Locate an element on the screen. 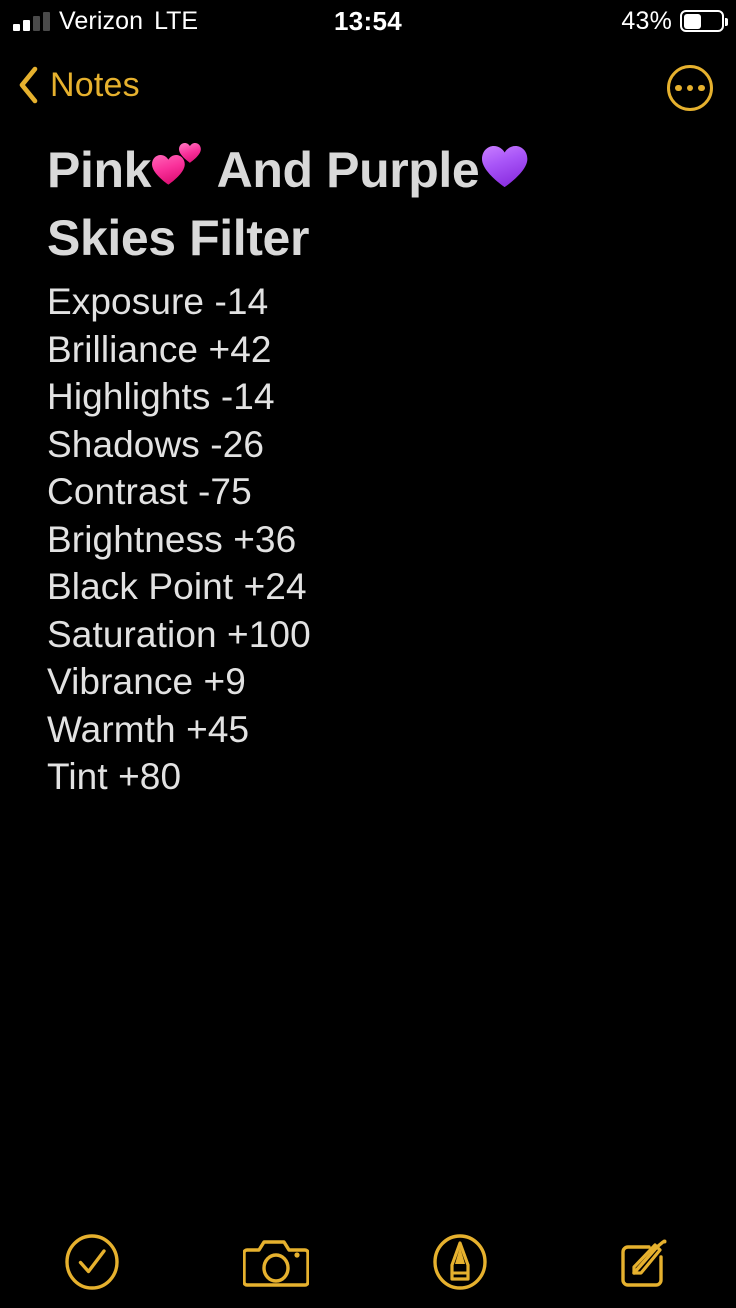 The height and width of the screenshot is (1308, 736). note-line: Black Point +24 is located at coordinates (177, 586).